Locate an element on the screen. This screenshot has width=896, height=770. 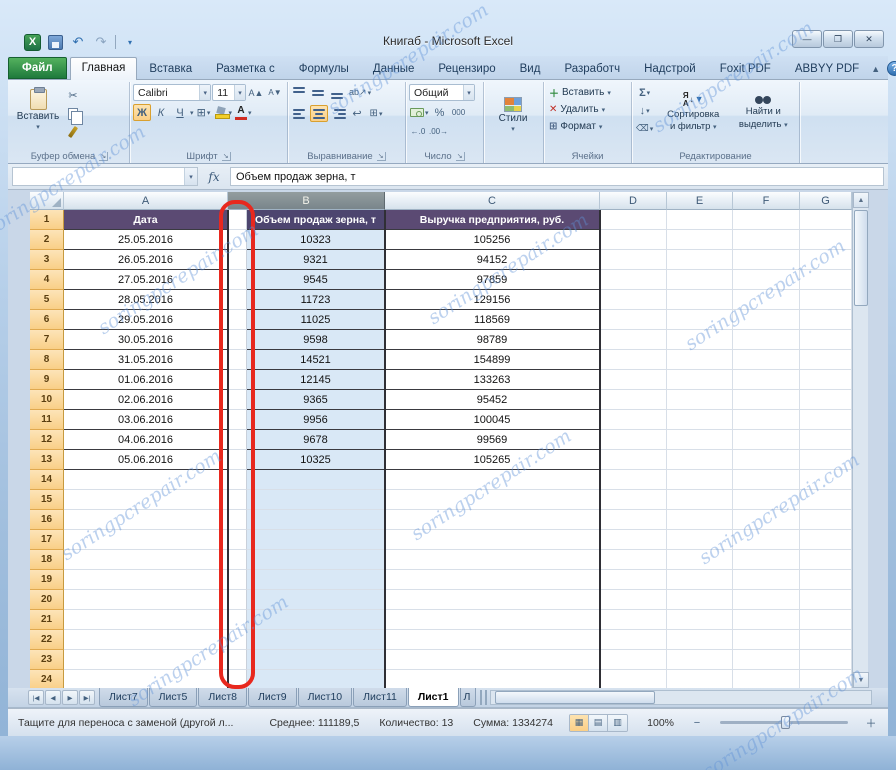
cell-C16 is located at coordinates (492, 520).